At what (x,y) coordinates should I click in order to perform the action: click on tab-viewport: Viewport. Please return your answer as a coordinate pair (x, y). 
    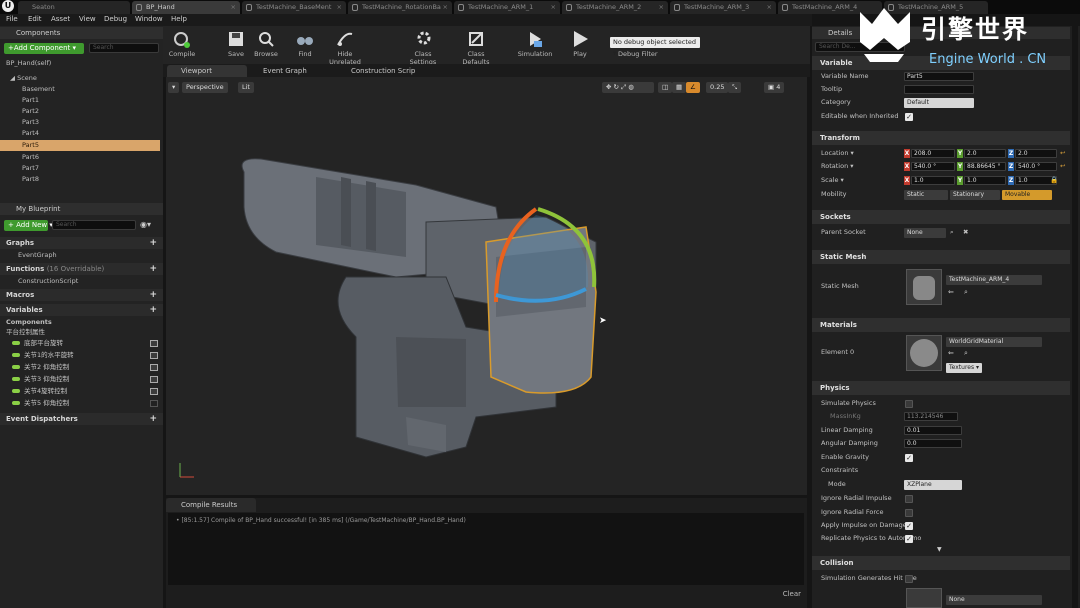
    Looking at the image, I should click on (207, 71).